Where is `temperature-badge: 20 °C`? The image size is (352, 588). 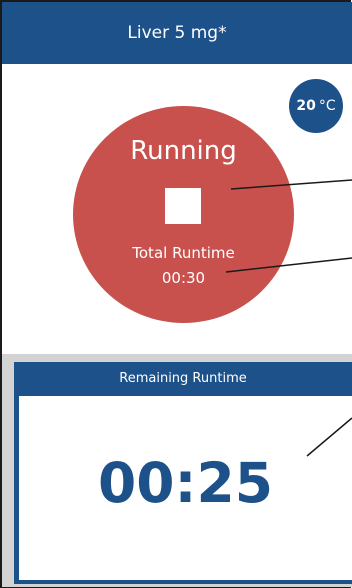
temperature-badge: 20 °C is located at coordinates (316, 106).